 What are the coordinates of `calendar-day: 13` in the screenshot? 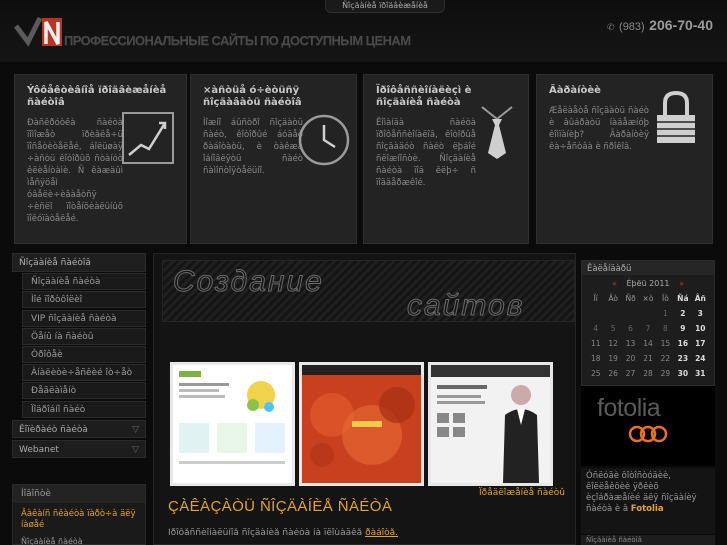 It's located at (630, 343).